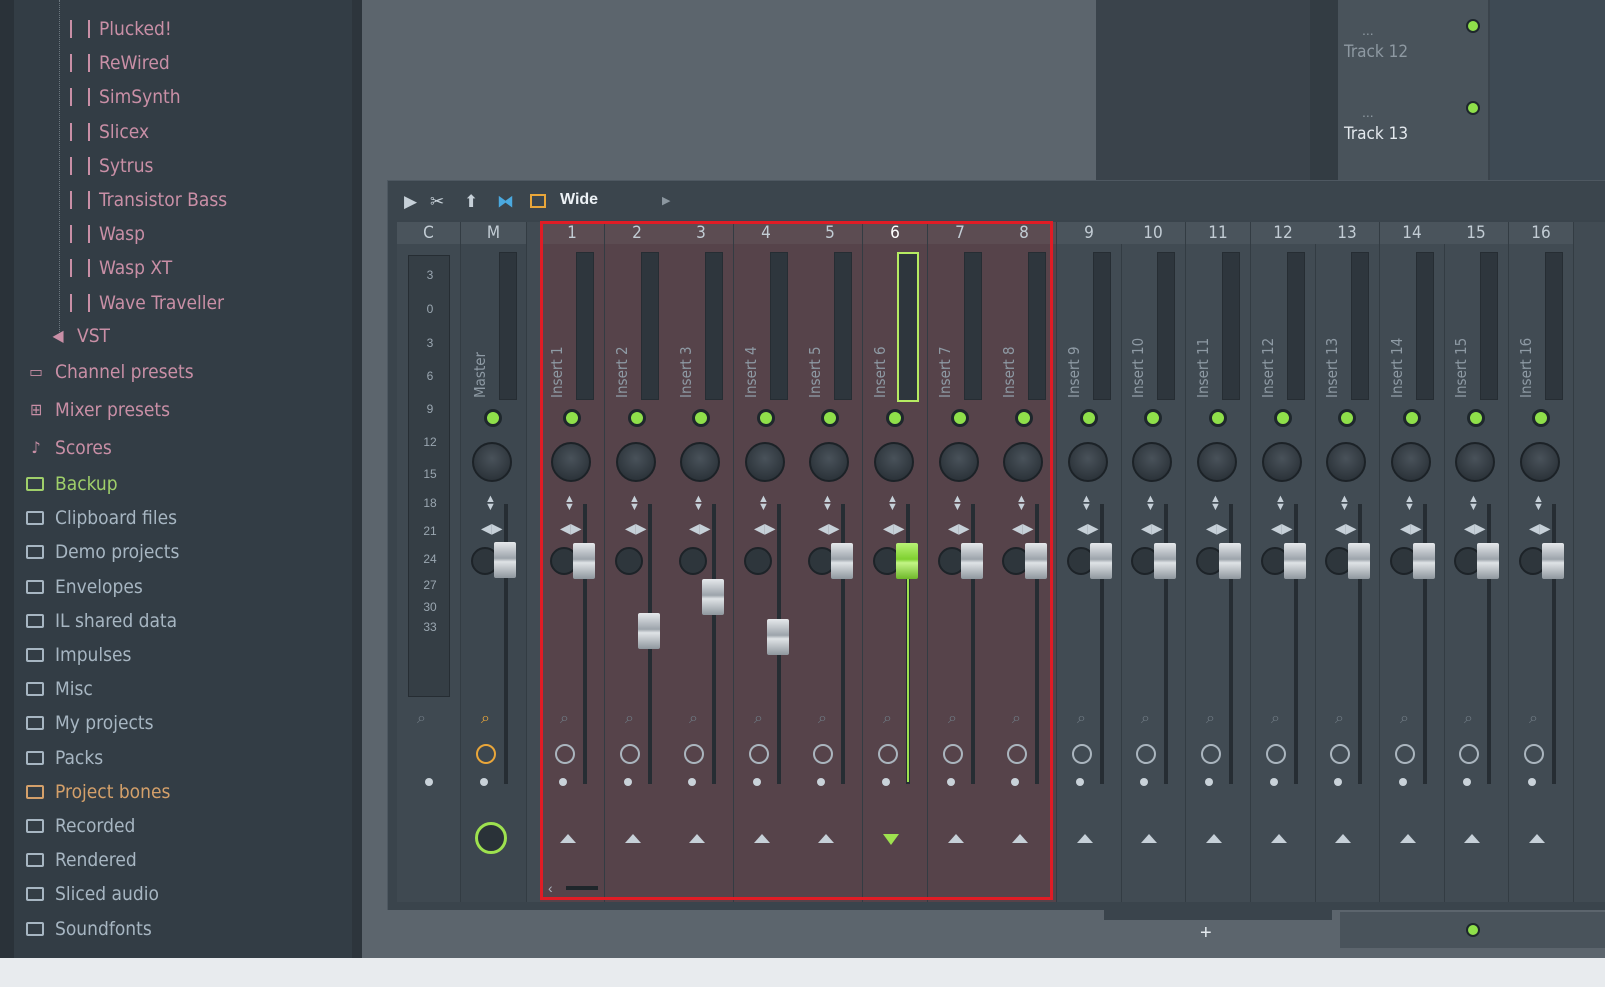 The height and width of the screenshot is (987, 1605). Describe the element at coordinates (59, 689) in the screenshot. I see `browser-folder-item: Misc` at that location.